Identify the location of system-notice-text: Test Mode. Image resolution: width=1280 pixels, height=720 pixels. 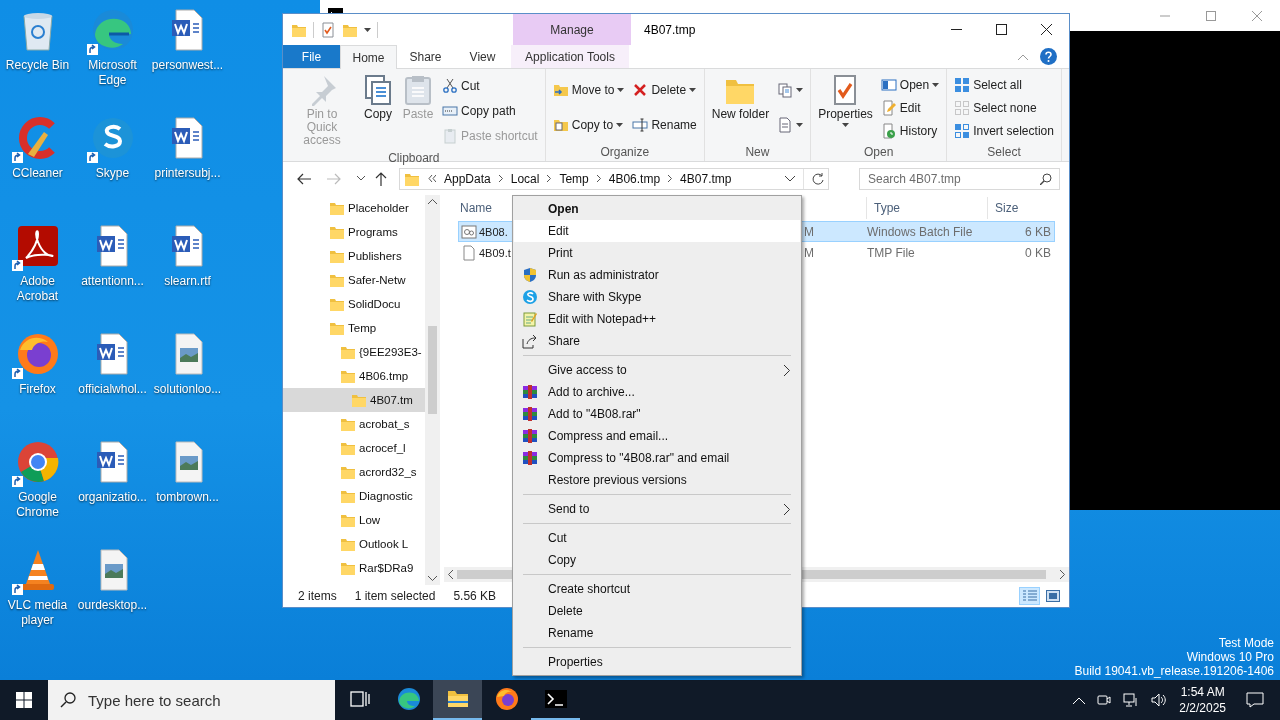
(1246, 643).